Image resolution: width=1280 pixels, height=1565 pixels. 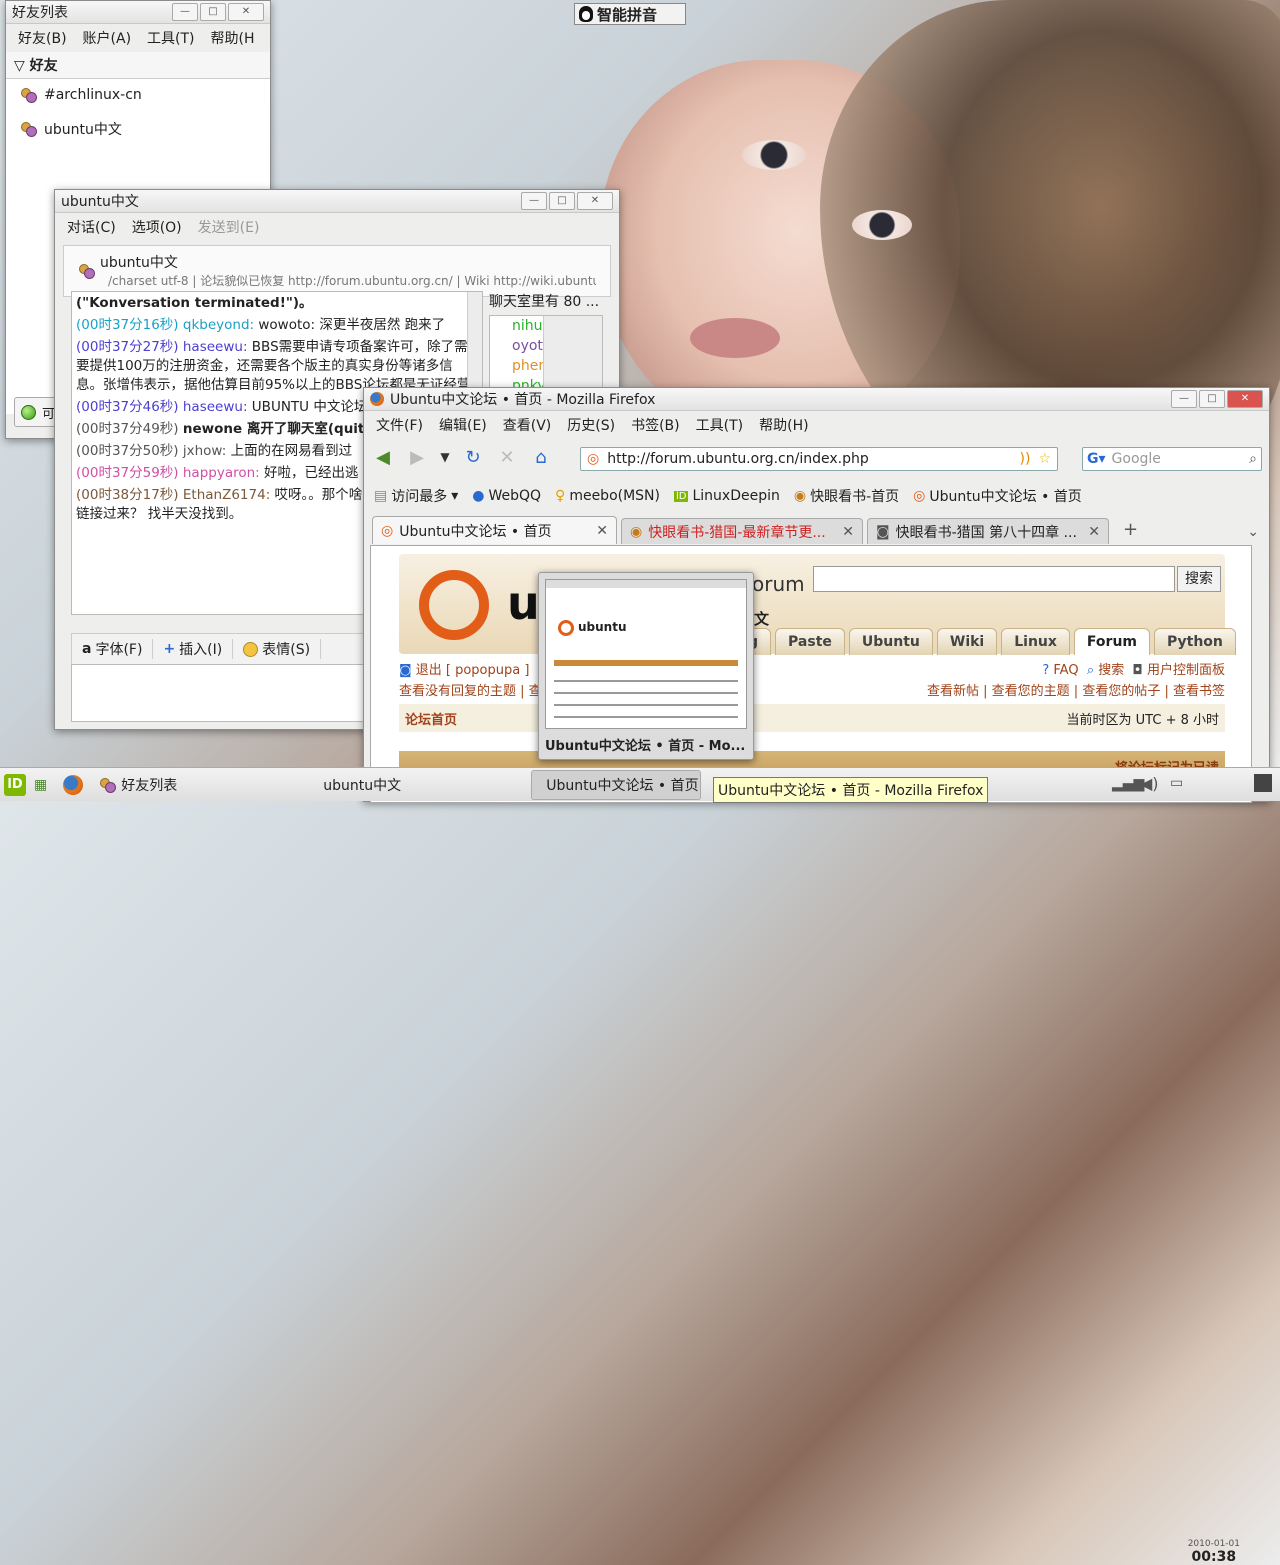 I want to click on drive-icon: ▭, so click(x=1176, y=783).